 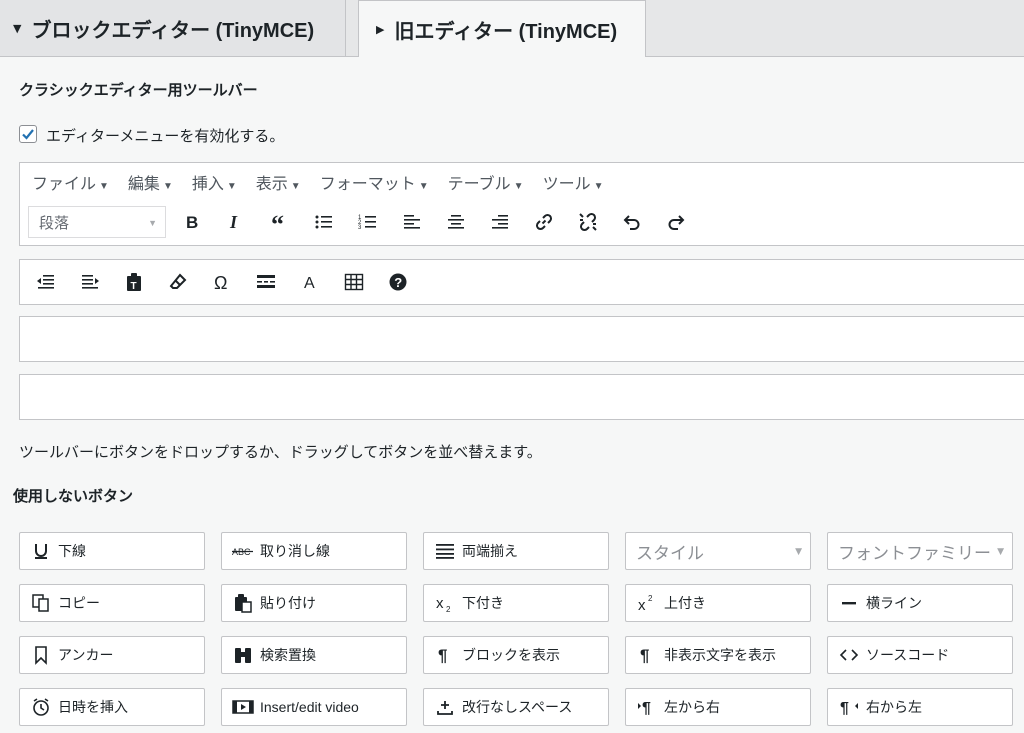 I want to click on svg-text: I, so click(x=233, y=222).